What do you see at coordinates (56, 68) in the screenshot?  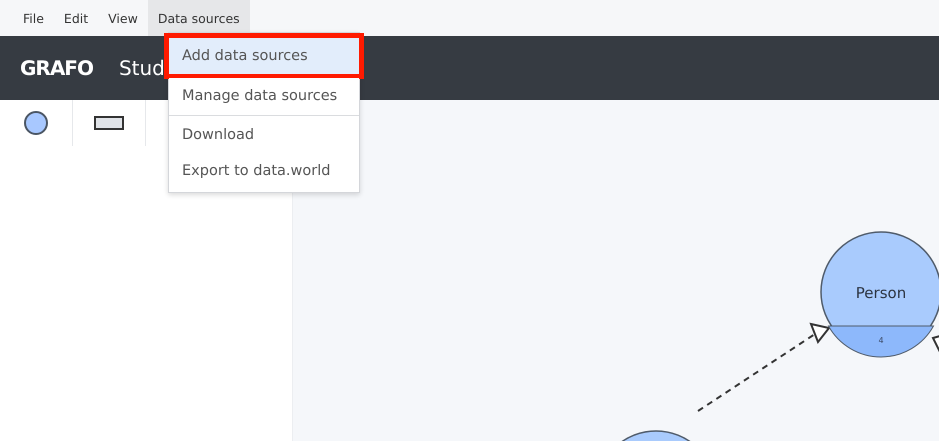 I see `logo: GRAFO` at bounding box center [56, 68].